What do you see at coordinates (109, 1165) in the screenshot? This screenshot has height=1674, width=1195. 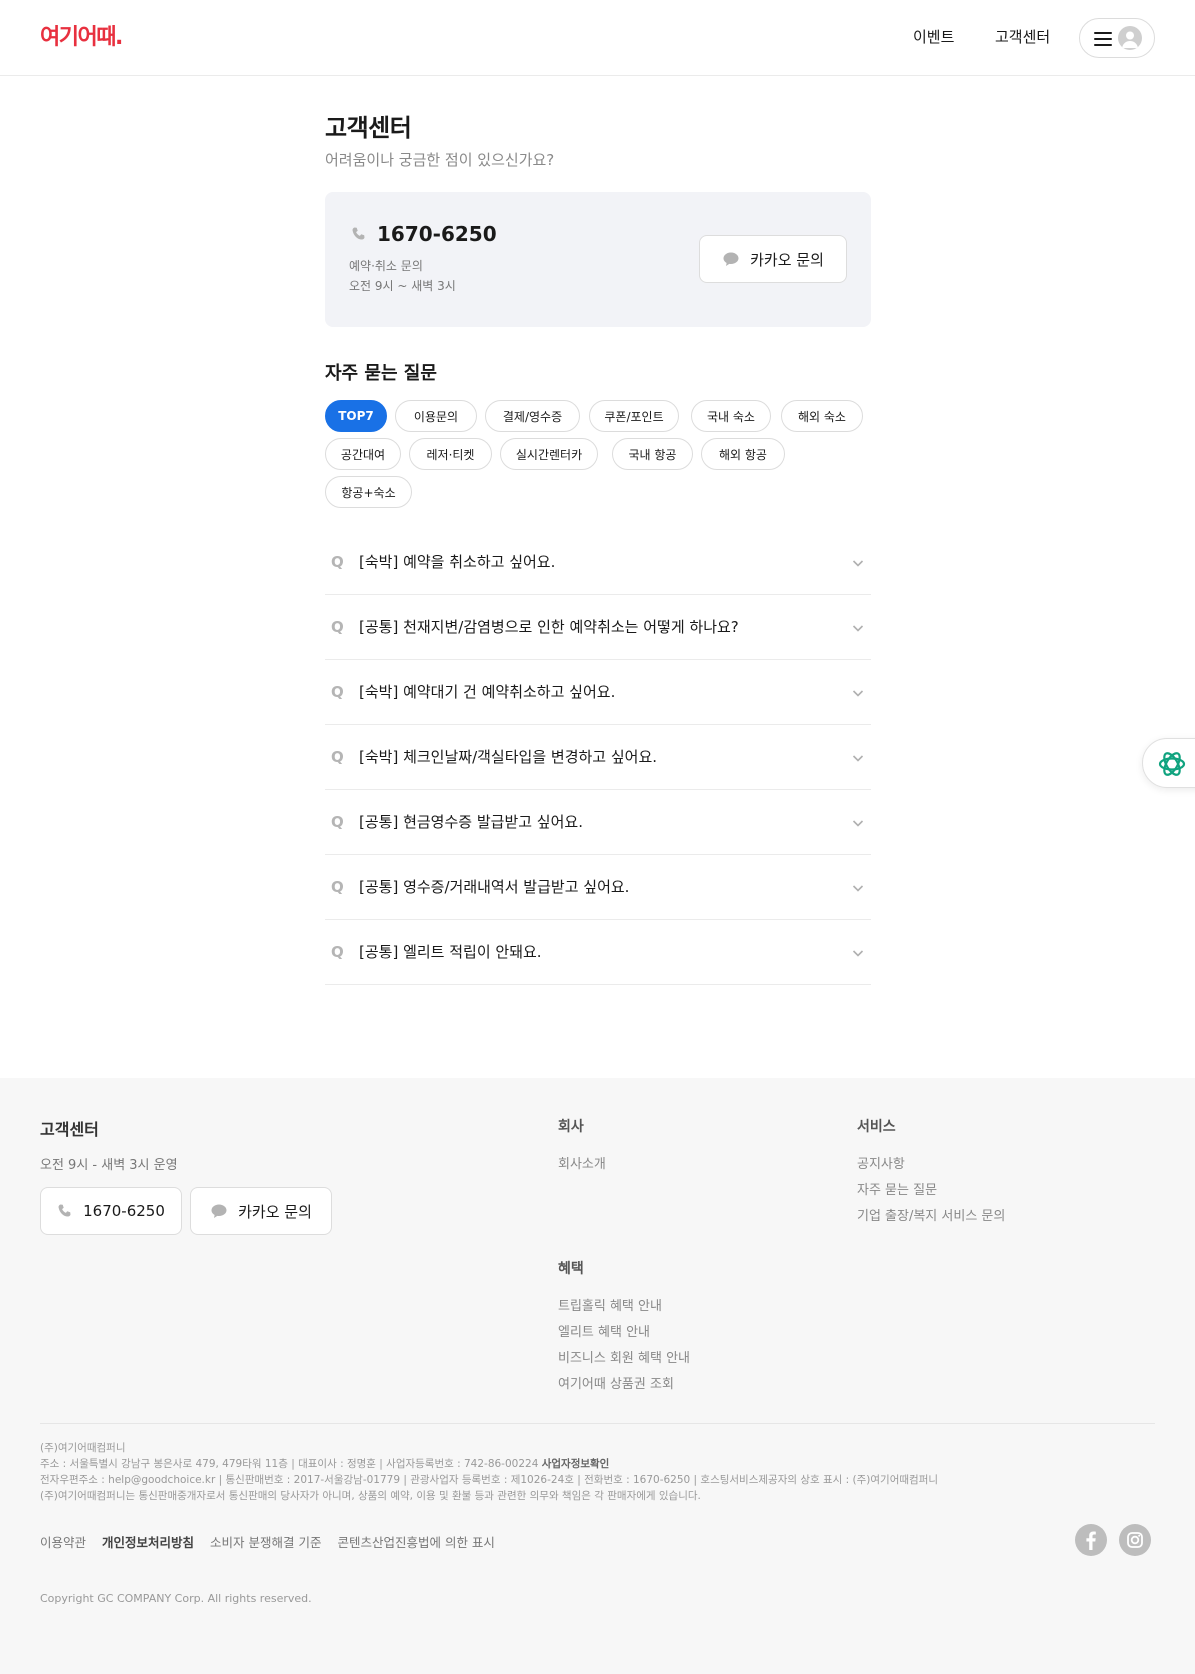 I see `footer-cs-hours: 오전 9시 - 새벽 3시 운영` at bounding box center [109, 1165].